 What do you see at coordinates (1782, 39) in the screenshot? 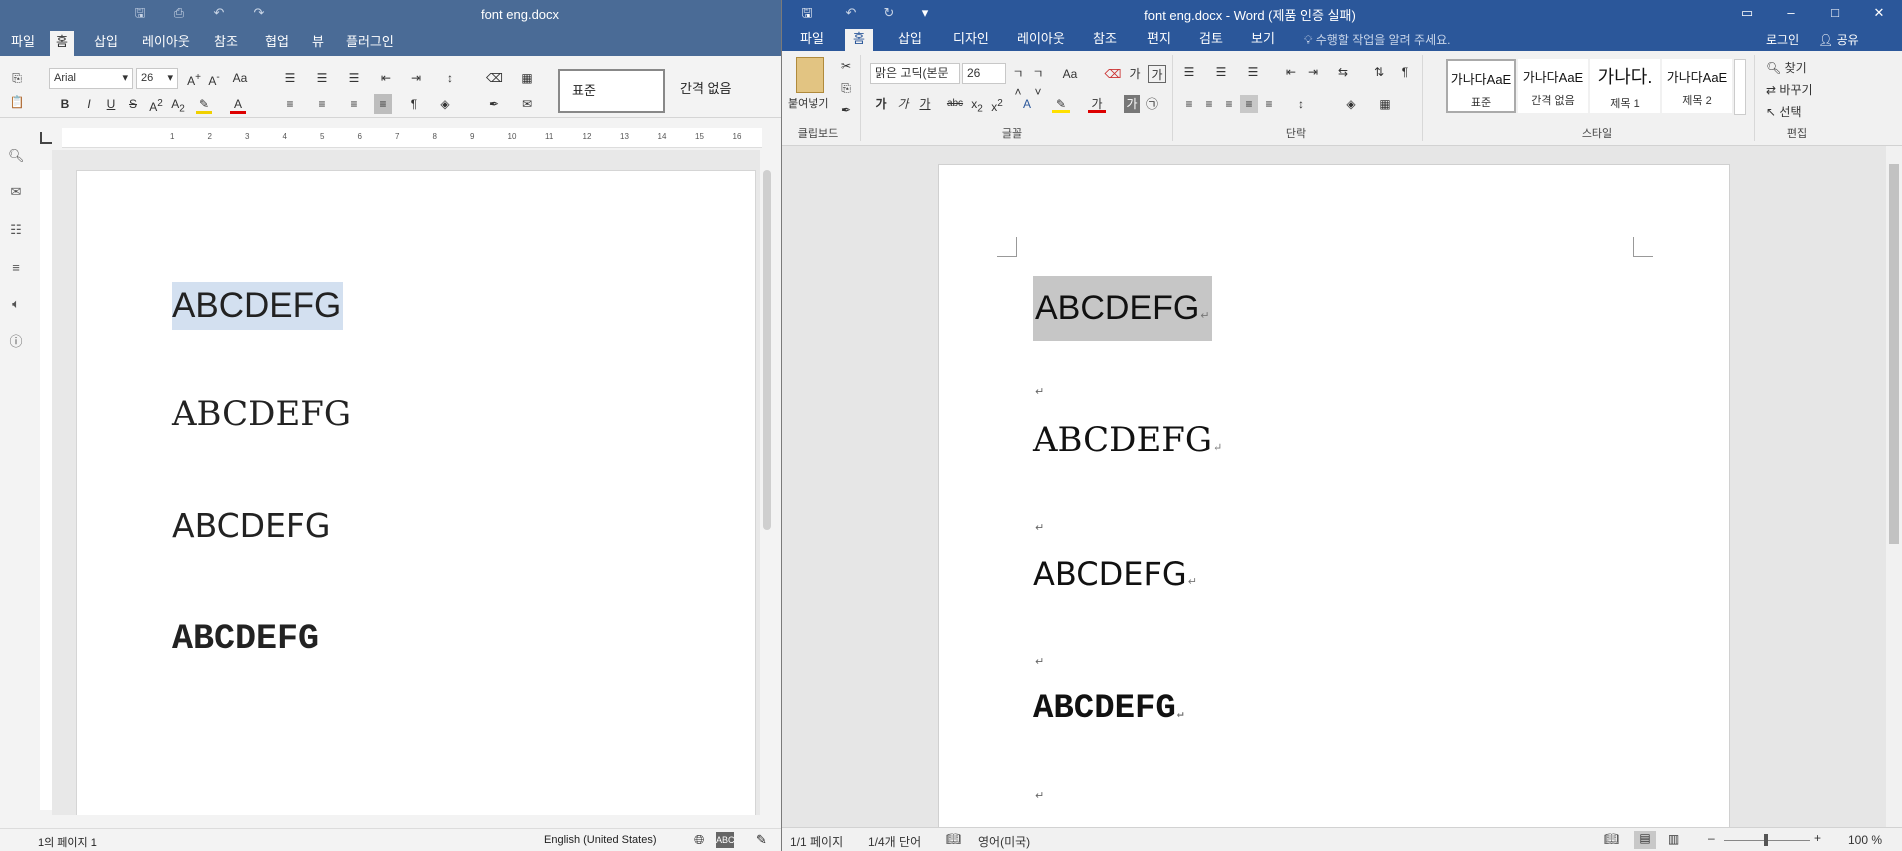
I see `login-link: 로그인` at bounding box center [1782, 39].